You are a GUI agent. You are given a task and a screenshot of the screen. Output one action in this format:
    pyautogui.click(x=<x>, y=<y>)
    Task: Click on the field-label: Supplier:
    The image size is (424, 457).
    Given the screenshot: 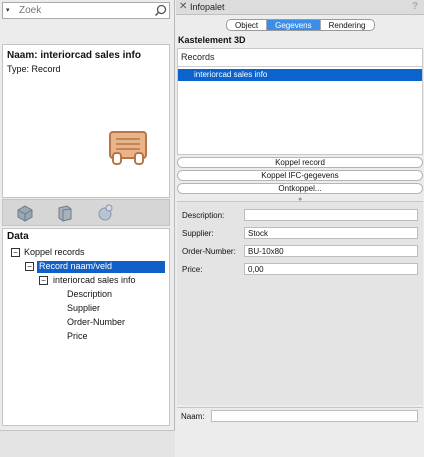 What is the action you would take?
    pyautogui.click(x=198, y=233)
    